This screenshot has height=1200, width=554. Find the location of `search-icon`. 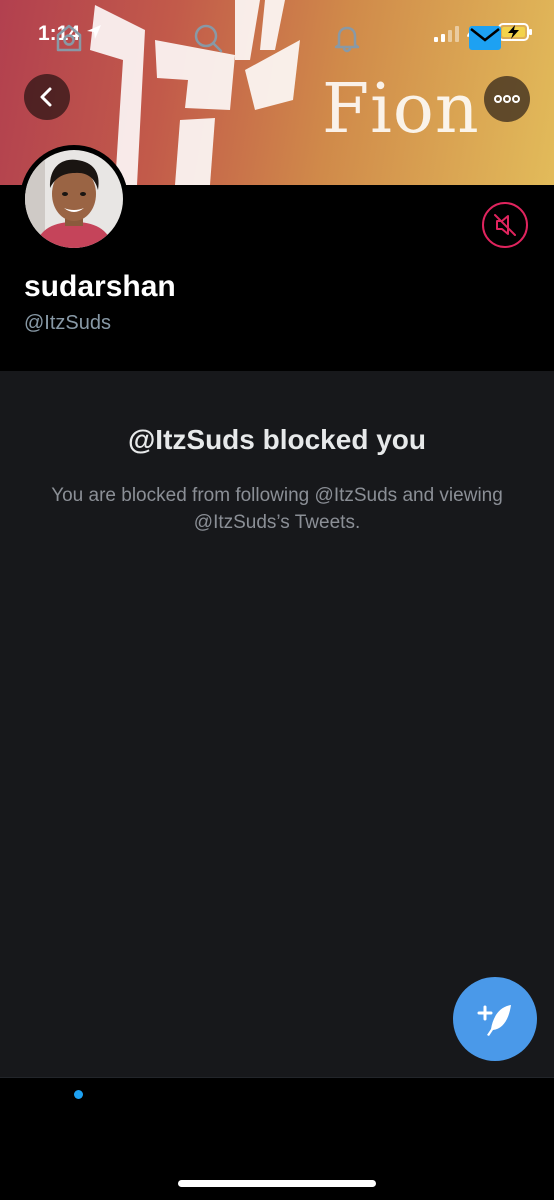

search-icon is located at coordinates (208, 38).